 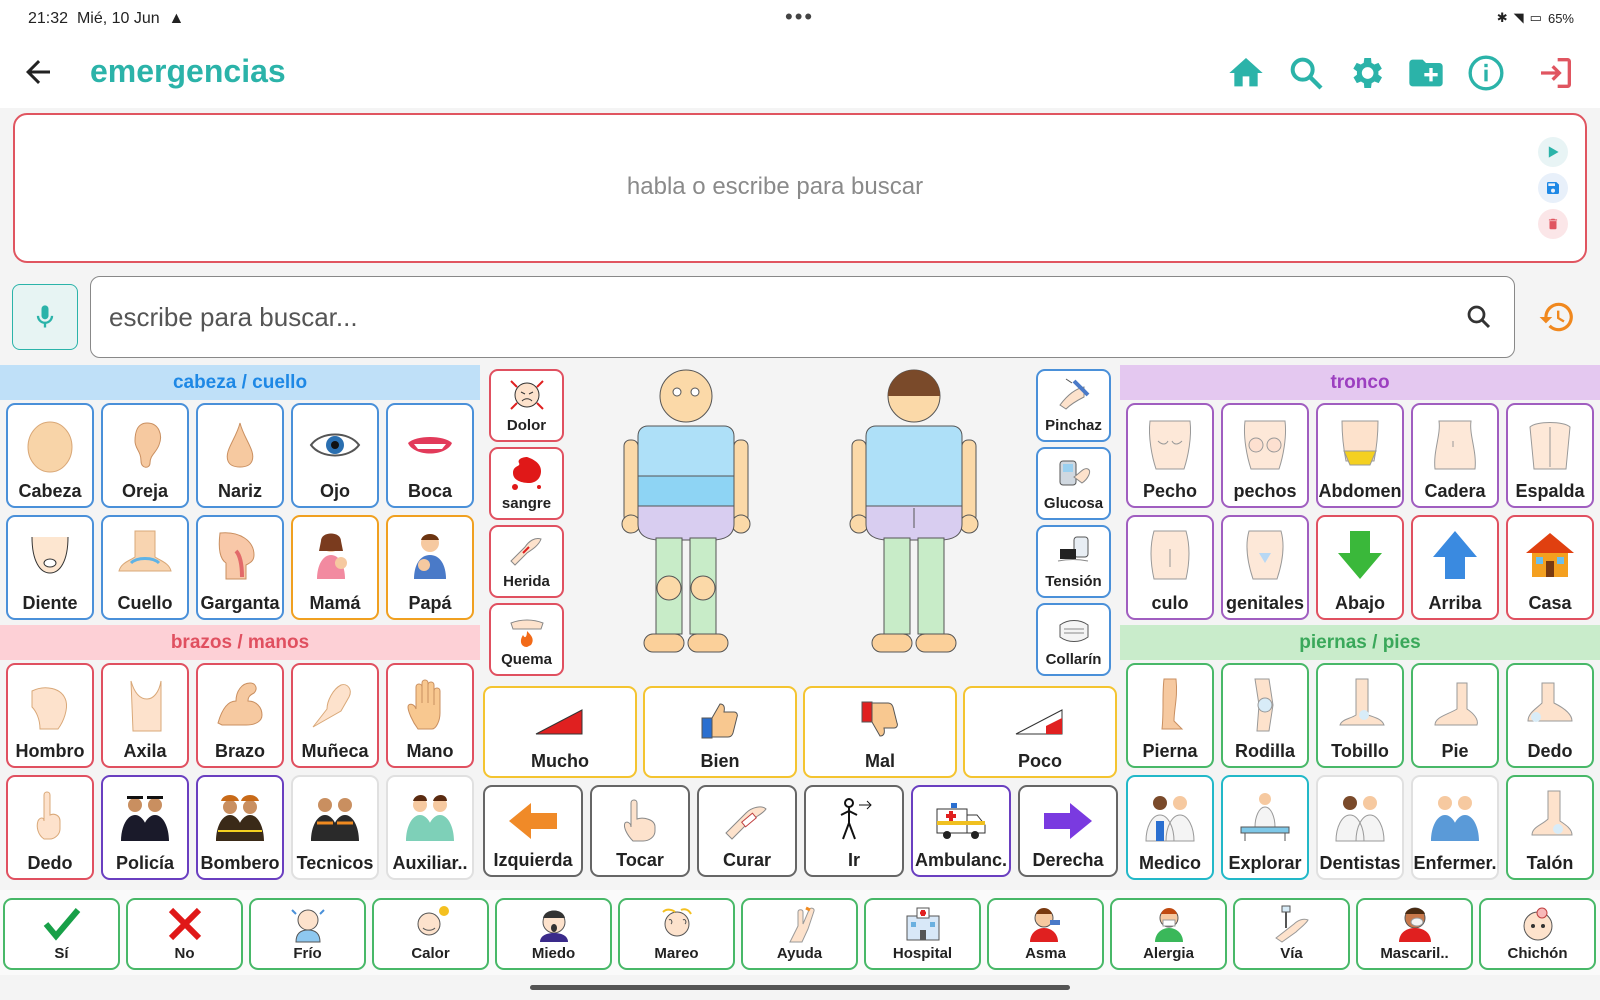 I want to click on body-front-figure, so click(x=690, y=514).